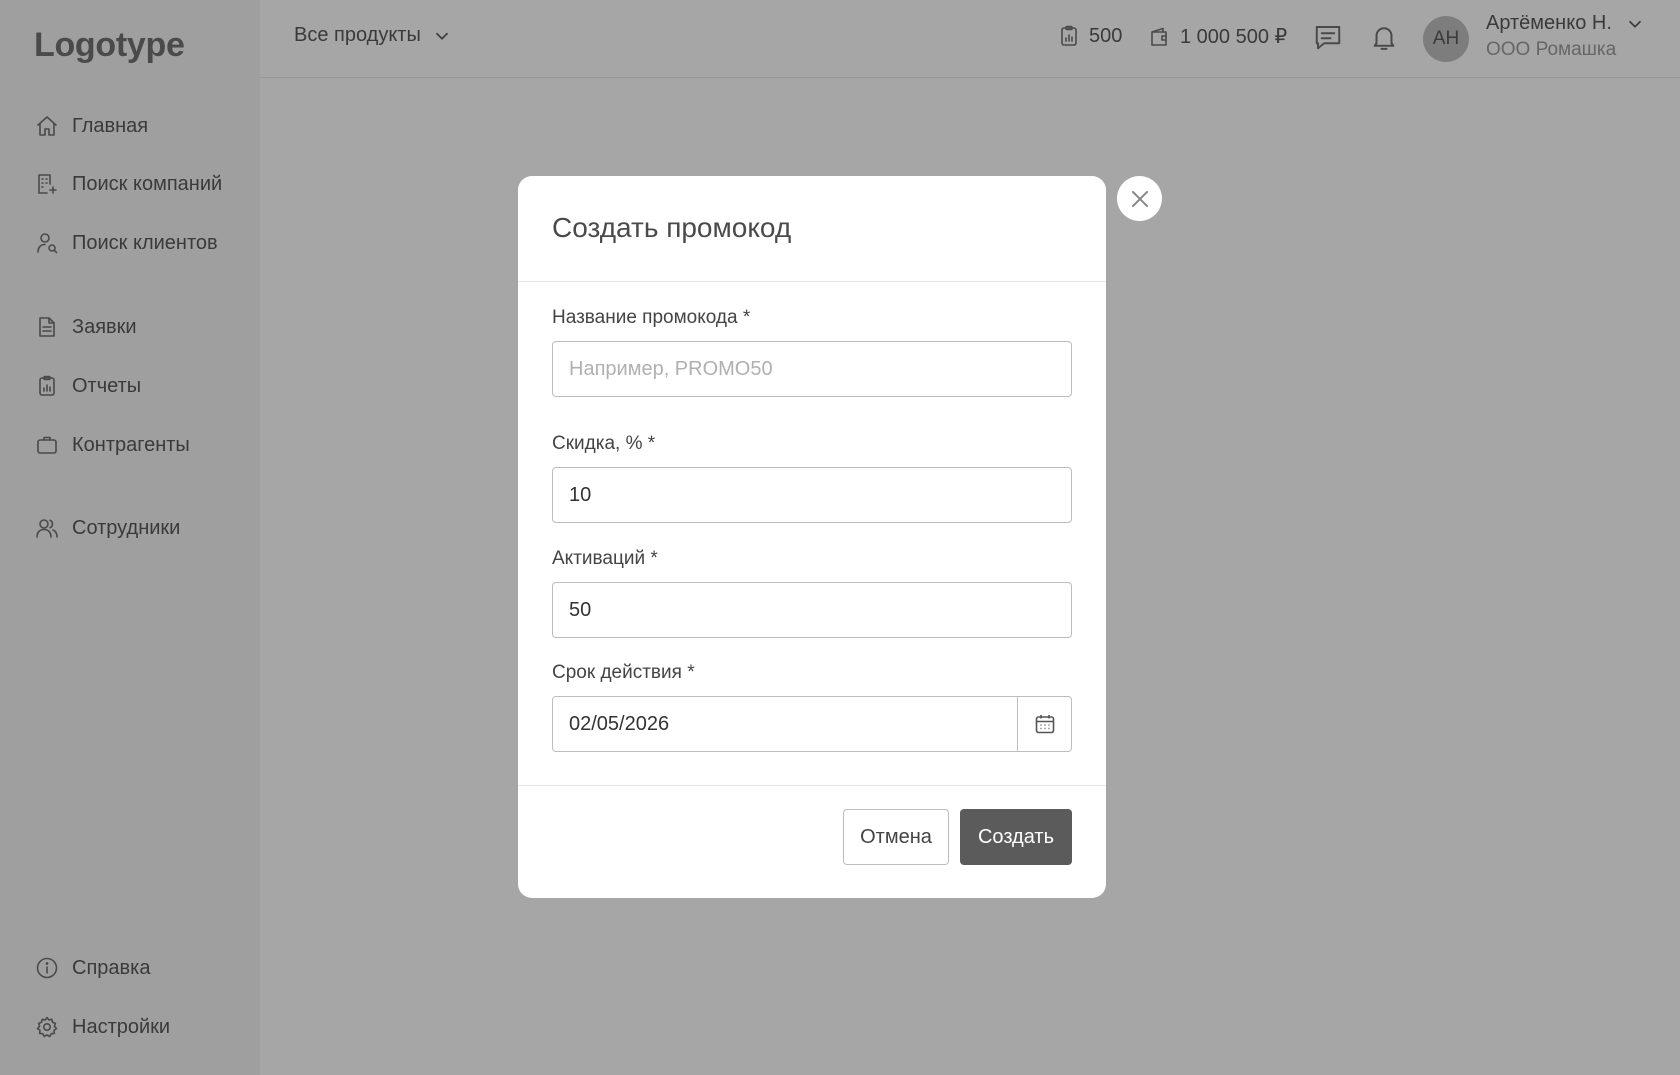 This screenshot has height=1075, width=1680. Describe the element at coordinates (896, 837) in the screenshot. I see `cancel-button: Отмена` at that location.